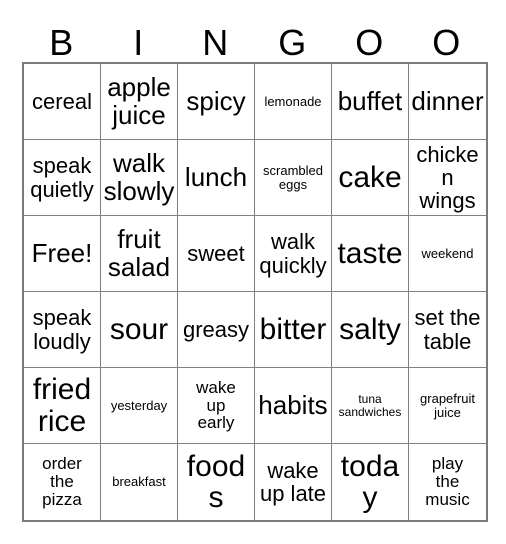 The image size is (506, 544). I want to click on bingo-cell-label: salty, so click(370, 329).